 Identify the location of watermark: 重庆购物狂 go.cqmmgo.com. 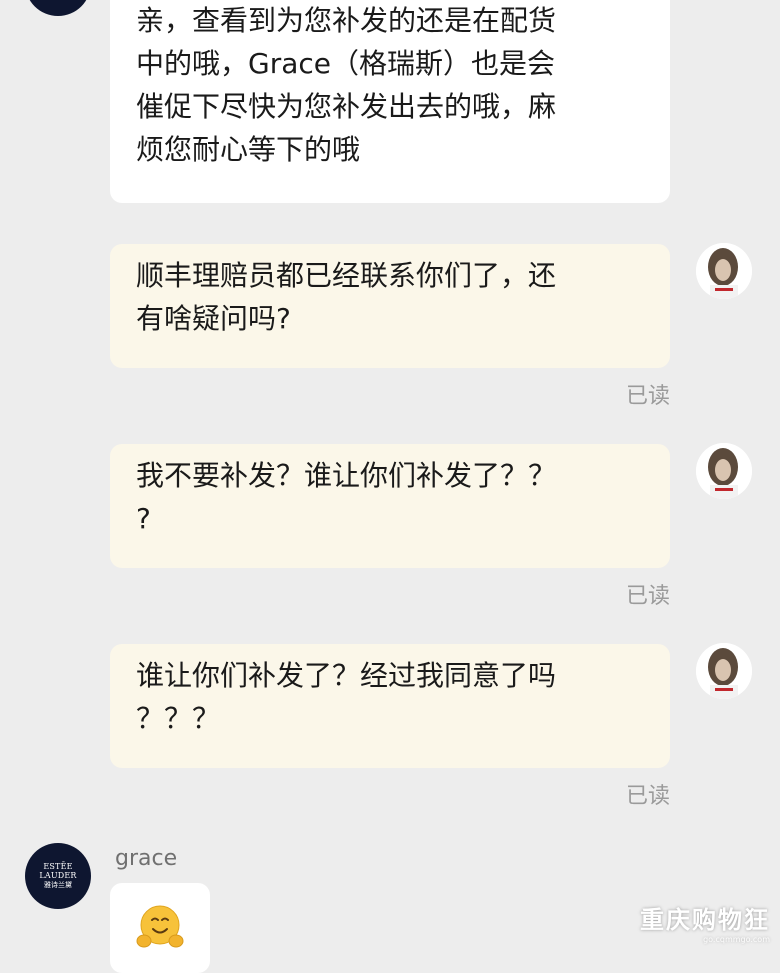
(705, 922).